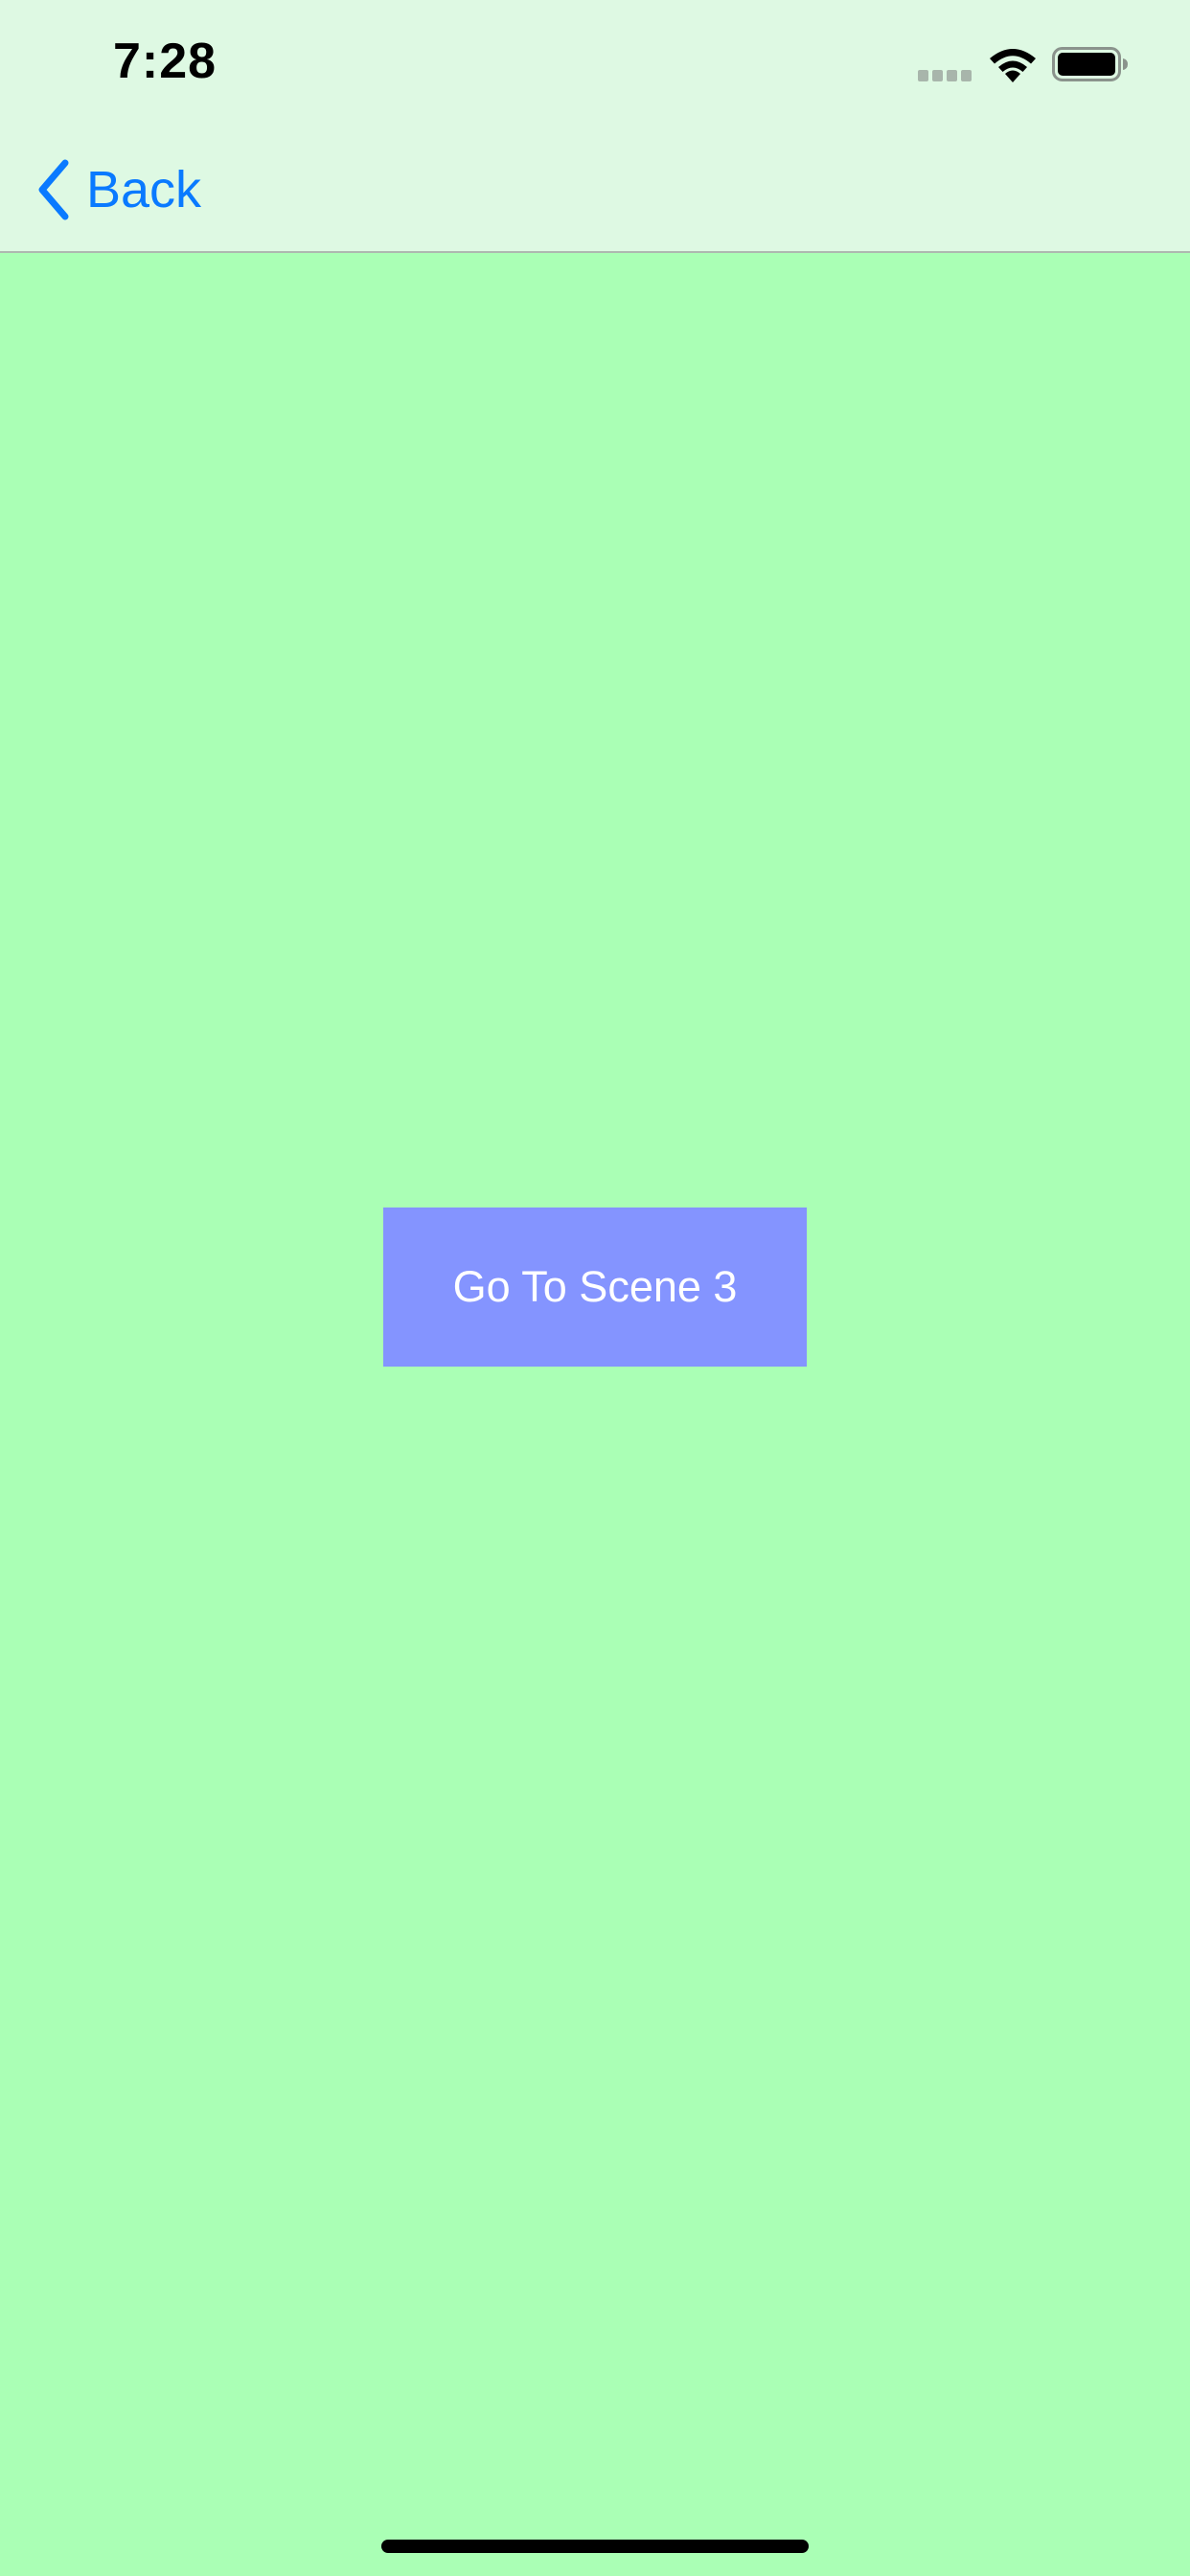  Describe the element at coordinates (144, 189) in the screenshot. I see `back-label: Back` at that location.